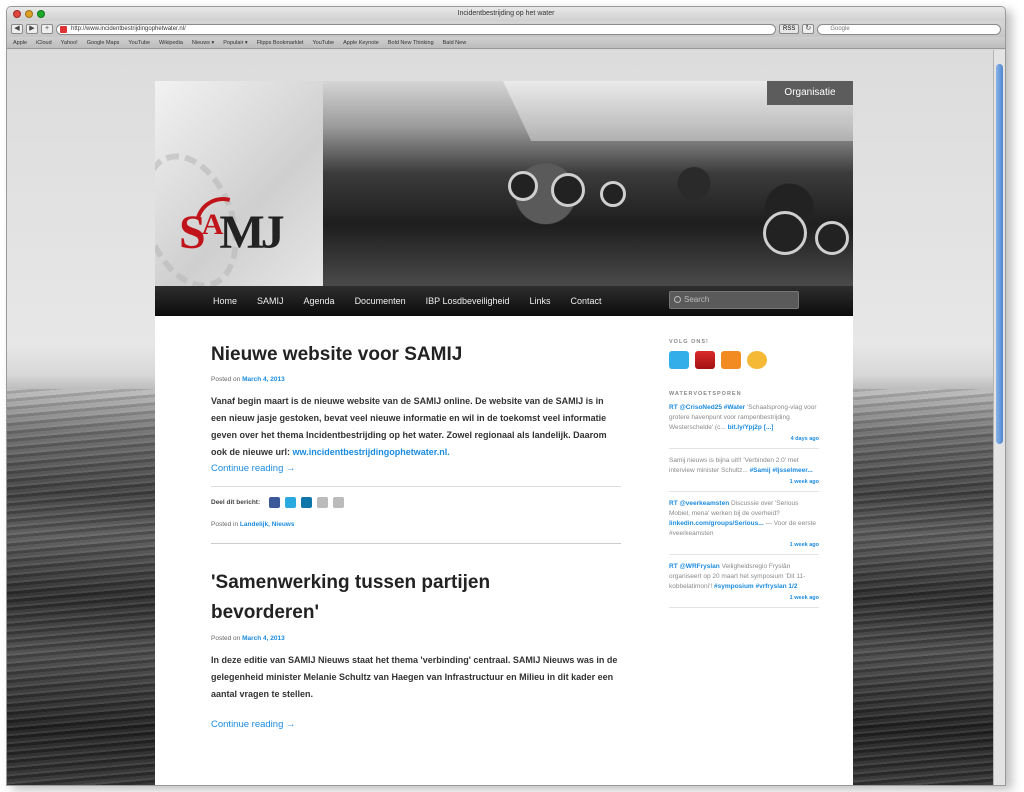  Describe the element at coordinates (699, 503) in the screenshot. I see `tweet-handle-link: RT @veerkeamsten` at that location.